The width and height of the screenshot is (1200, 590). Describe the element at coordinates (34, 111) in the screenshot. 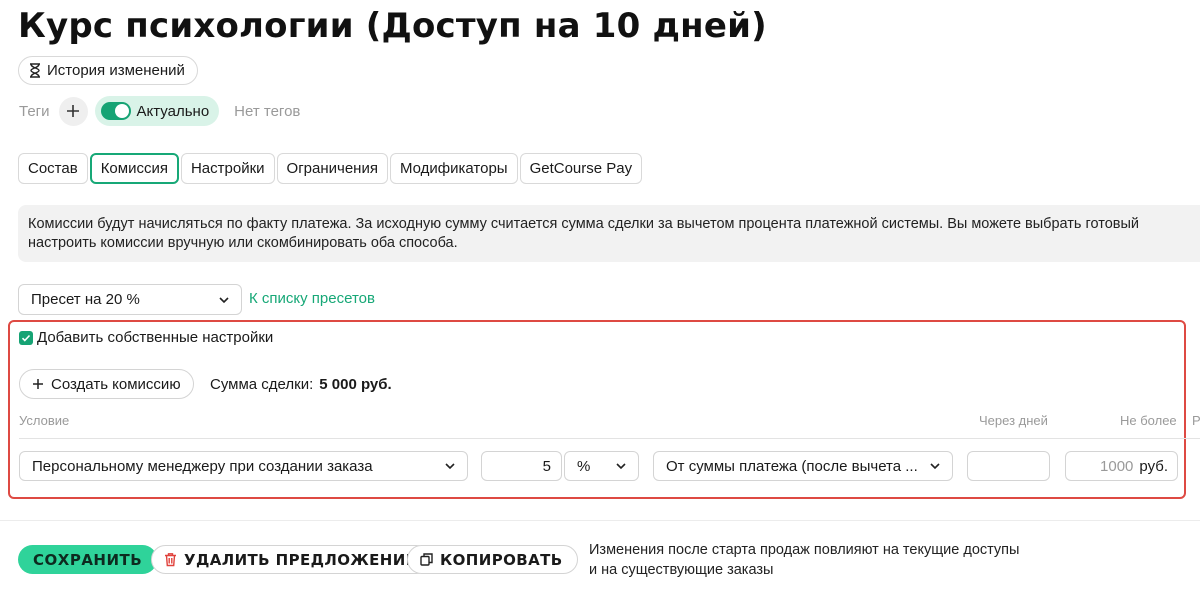

I see `tags-label: Теги` at that location.